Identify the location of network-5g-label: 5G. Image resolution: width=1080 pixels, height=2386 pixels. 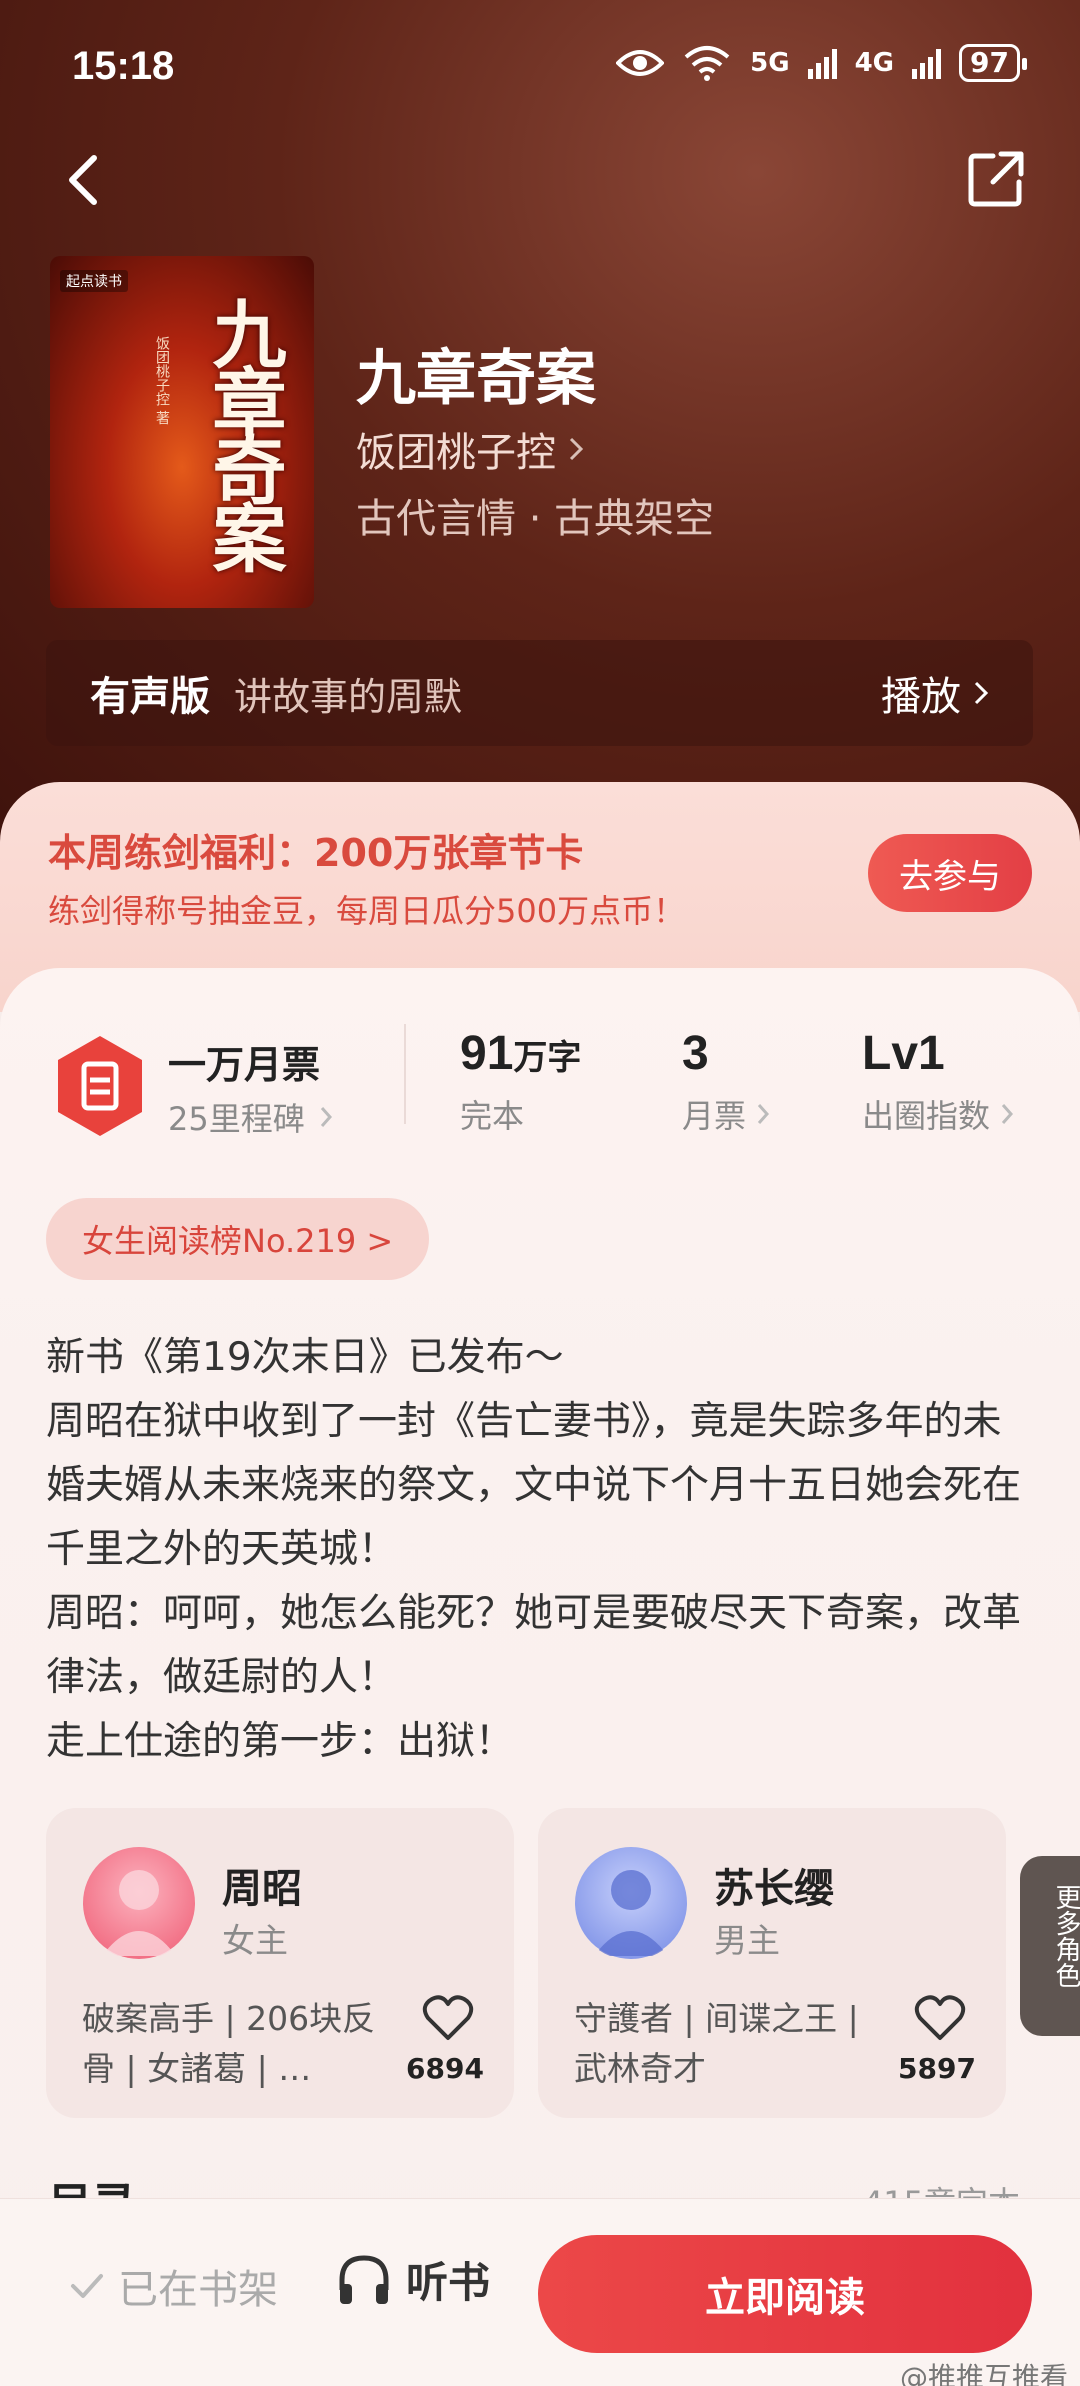
(770, 63).